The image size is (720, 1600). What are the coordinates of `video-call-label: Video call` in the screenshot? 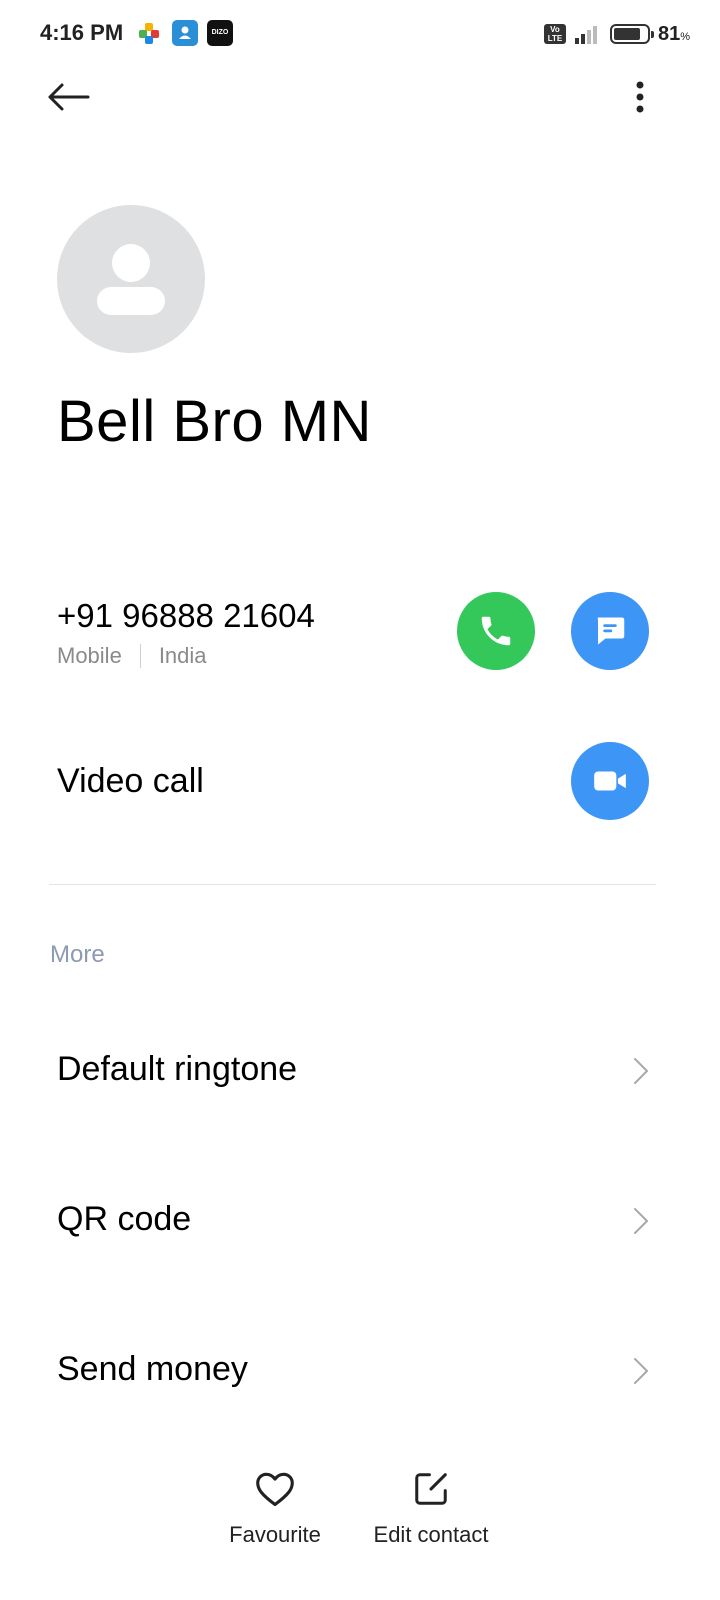 It's located at (130, 781).